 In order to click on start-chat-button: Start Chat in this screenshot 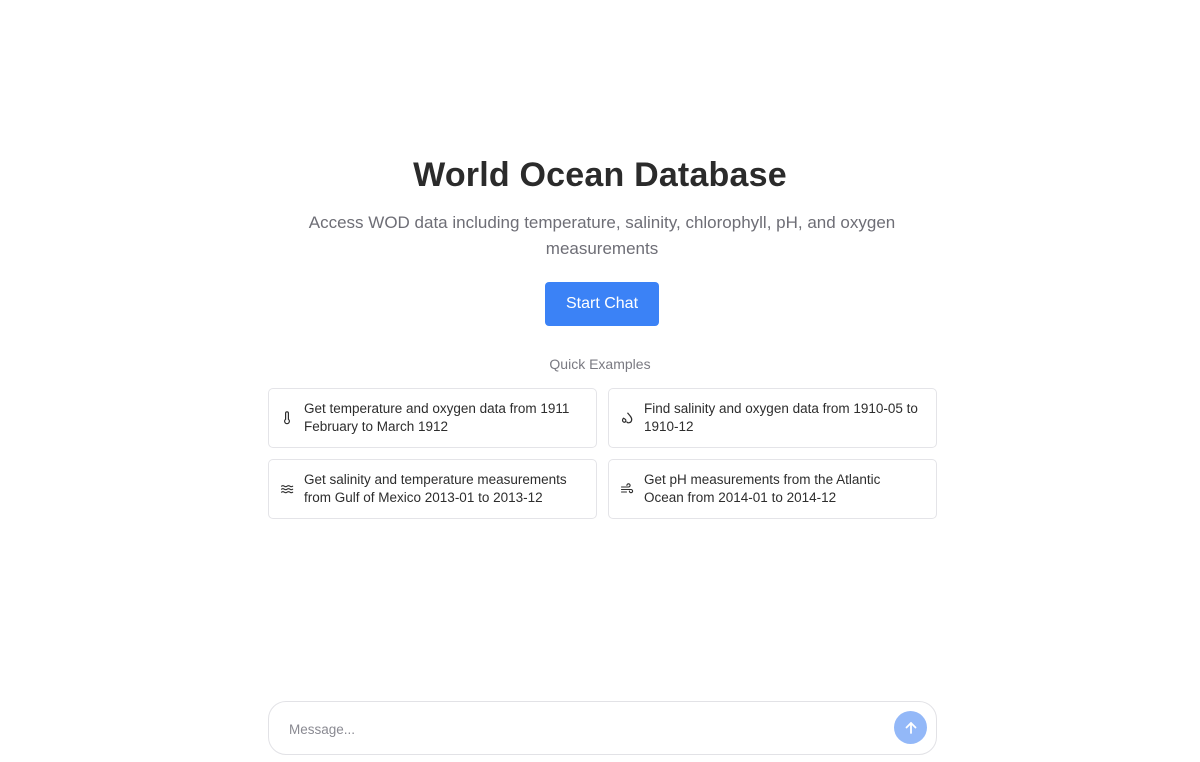, I will do `click(602, 304)`.